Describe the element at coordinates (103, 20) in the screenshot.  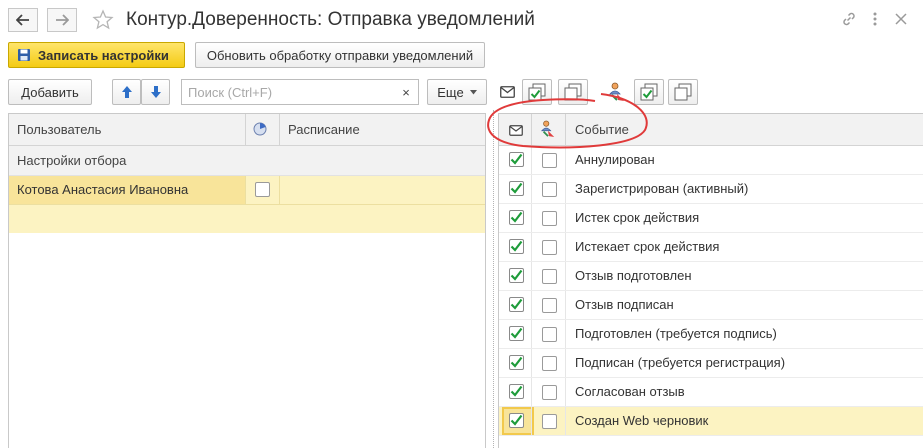
I see `favorite-star-icon` at that location.